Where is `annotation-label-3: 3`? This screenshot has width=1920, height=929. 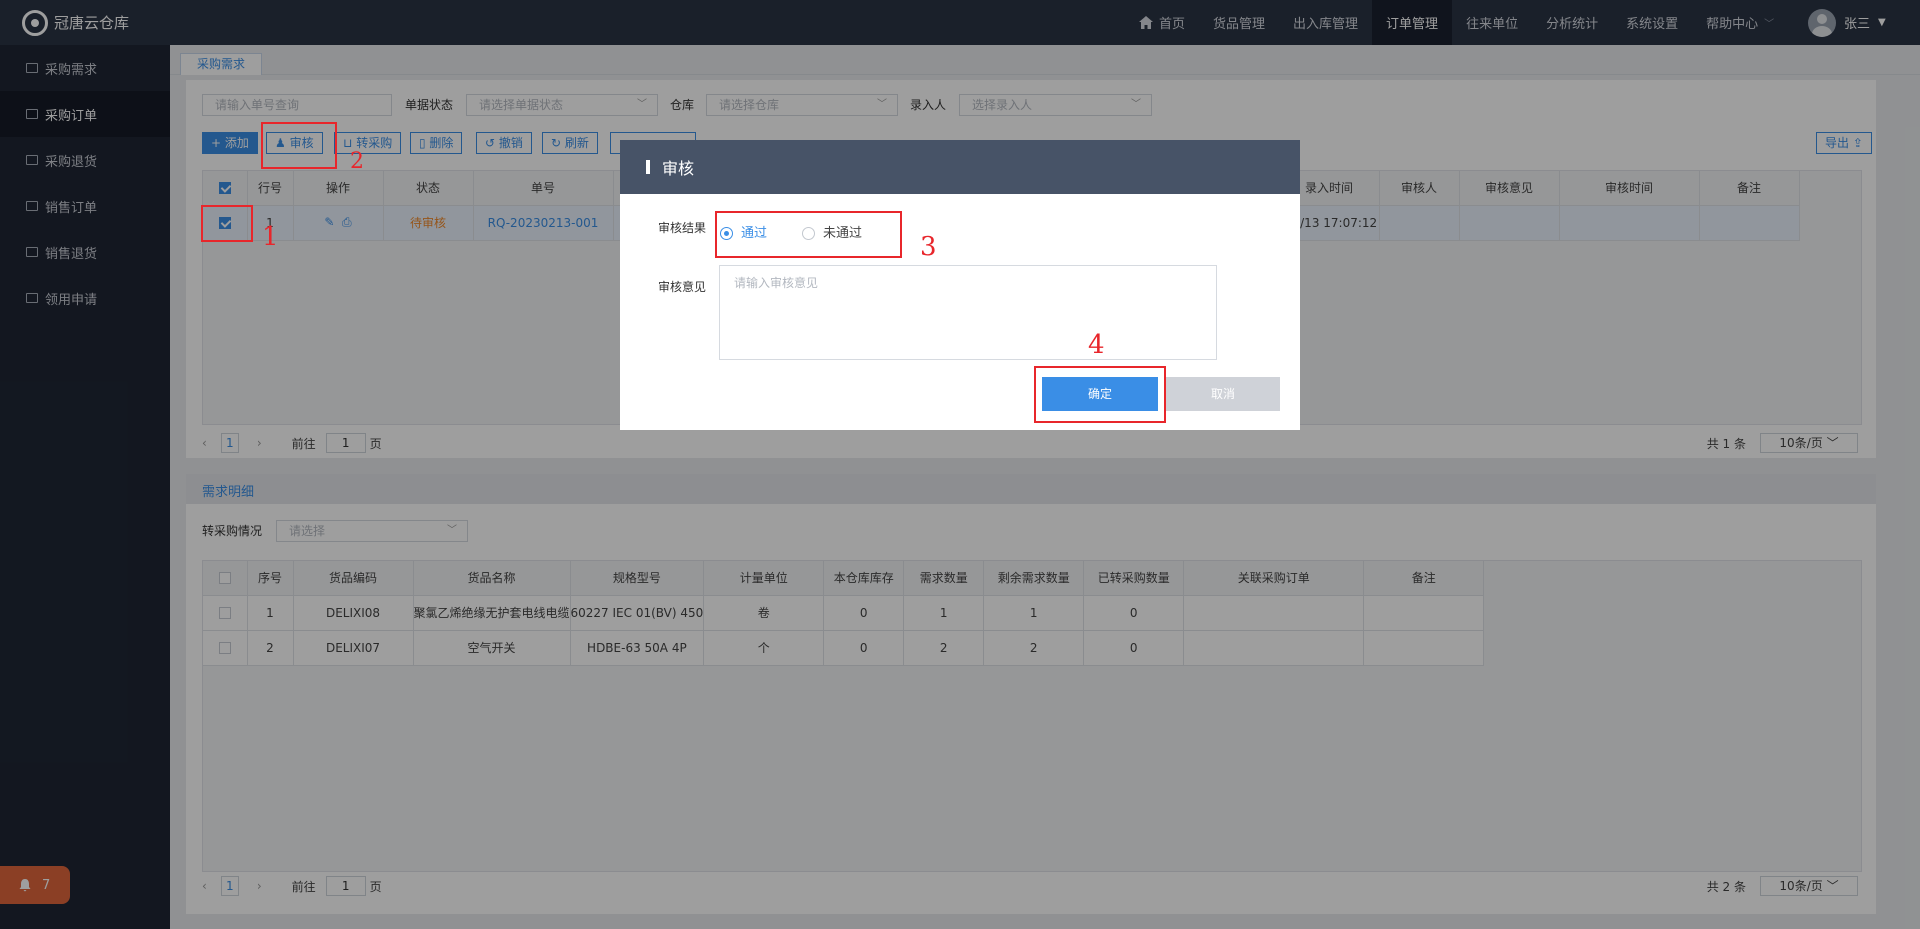 annotation-label-3: 3 is located at coordinates (928, 247).